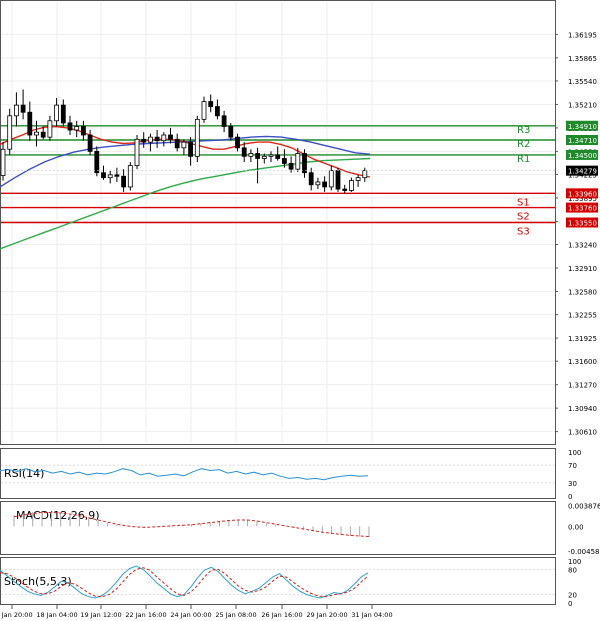  I want to click on level-price-label-s1: 1.33960, so click(582, 194).